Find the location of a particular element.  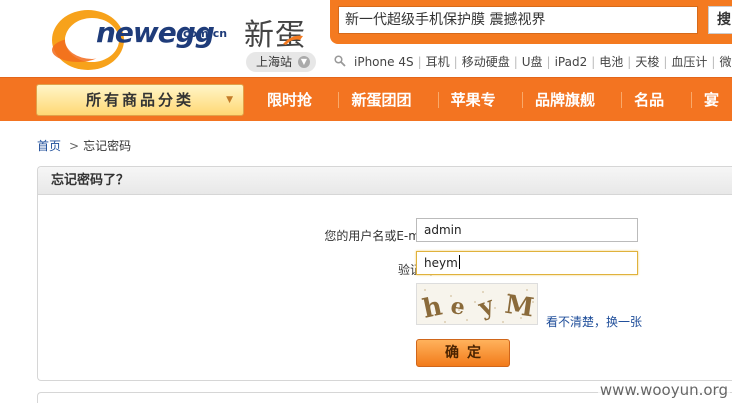

nav-item-more: 宴 is located at coordinates (711, 100).